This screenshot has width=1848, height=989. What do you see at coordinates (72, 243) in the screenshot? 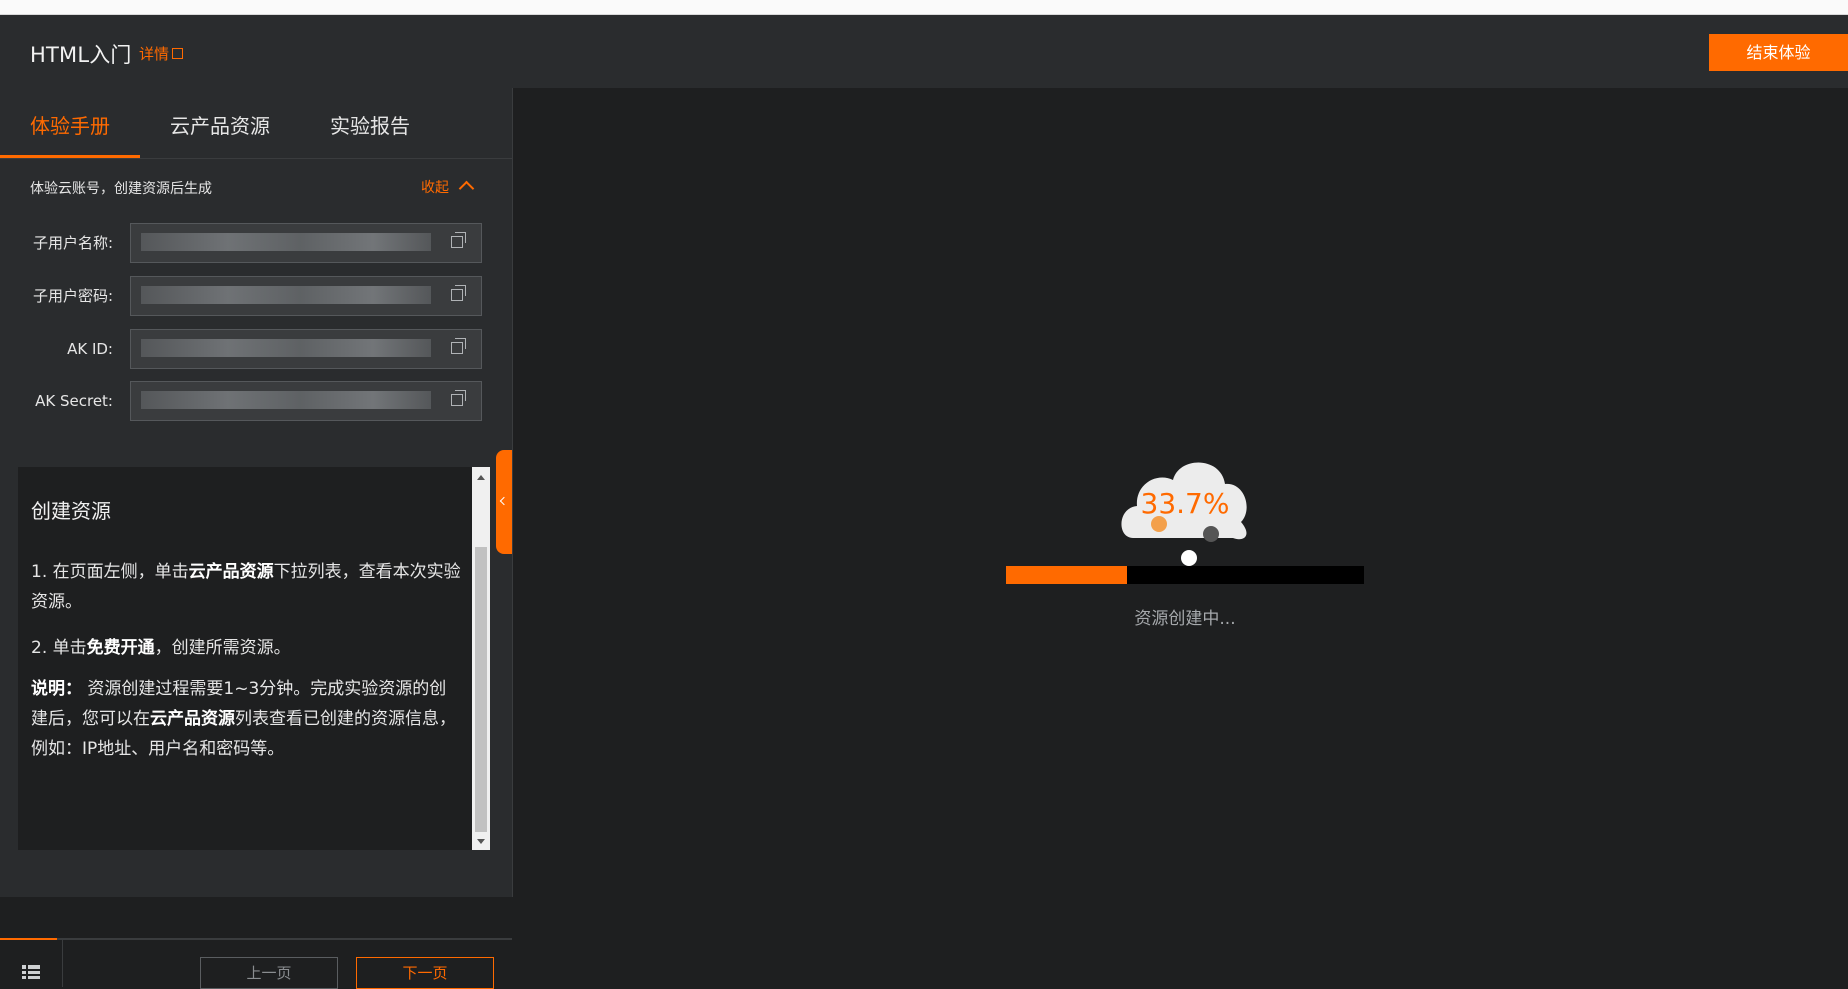
I see `field-label: 子用户名称:` at bounding box center [72, 243].